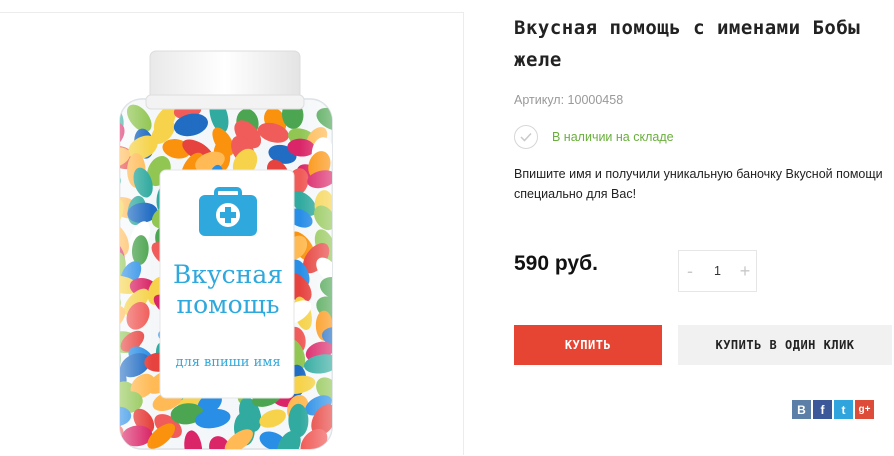  What do you see at coordinates (822, 409) in the screenshot?
I see `facebook-icon: f` at bounding box center [822, 409].